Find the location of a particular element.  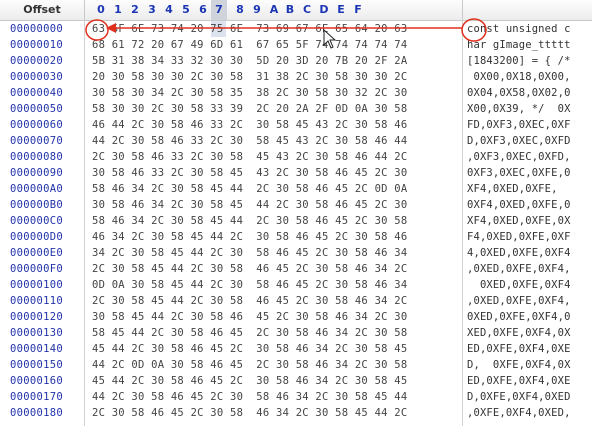

row-text: X00,0X39, */ 0X is located at coordinates (519, 109).